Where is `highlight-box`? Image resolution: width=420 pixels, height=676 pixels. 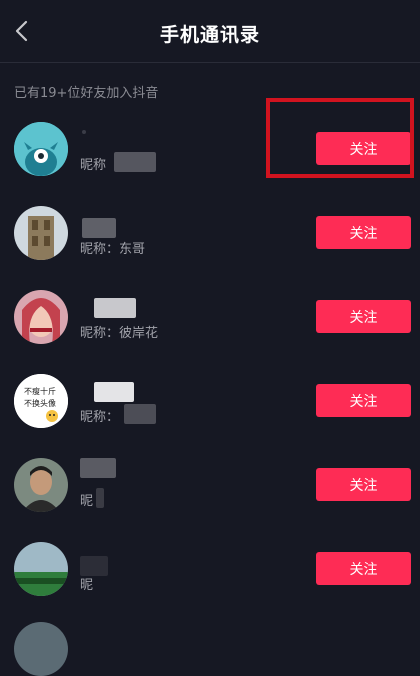 highlight-box is located at coordinates (340, 138).